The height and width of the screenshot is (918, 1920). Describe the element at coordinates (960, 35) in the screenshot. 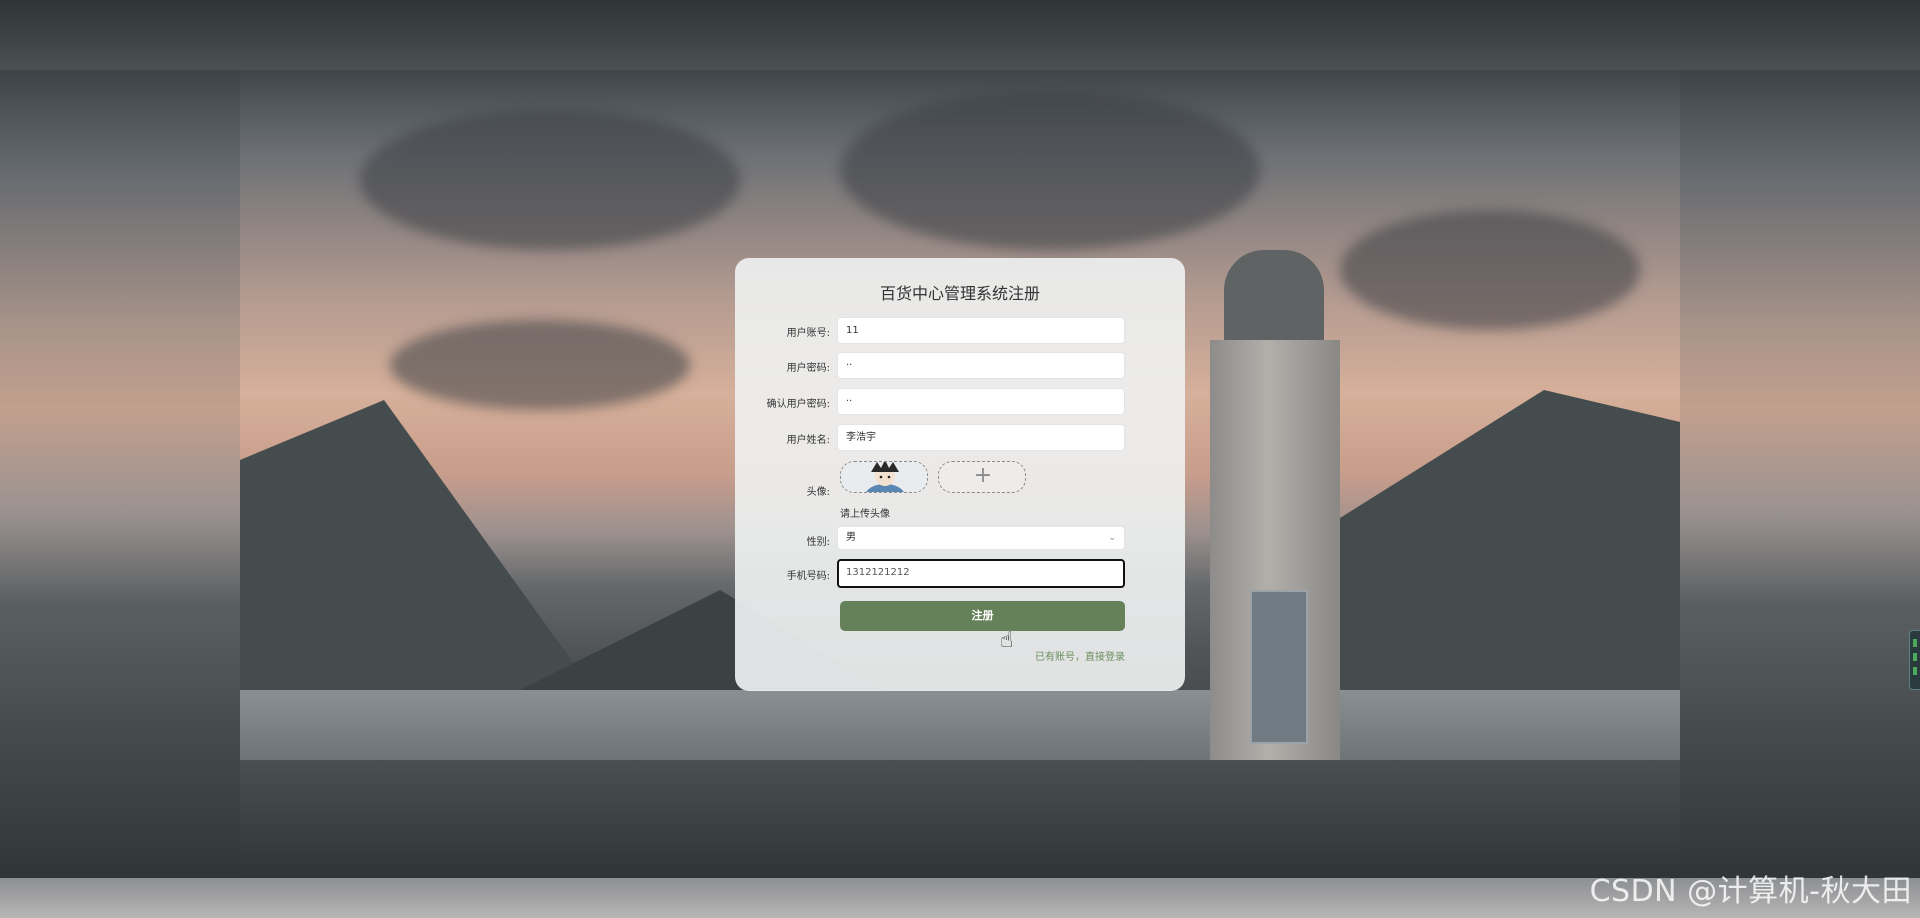

I see `background-top-strip` at that location.